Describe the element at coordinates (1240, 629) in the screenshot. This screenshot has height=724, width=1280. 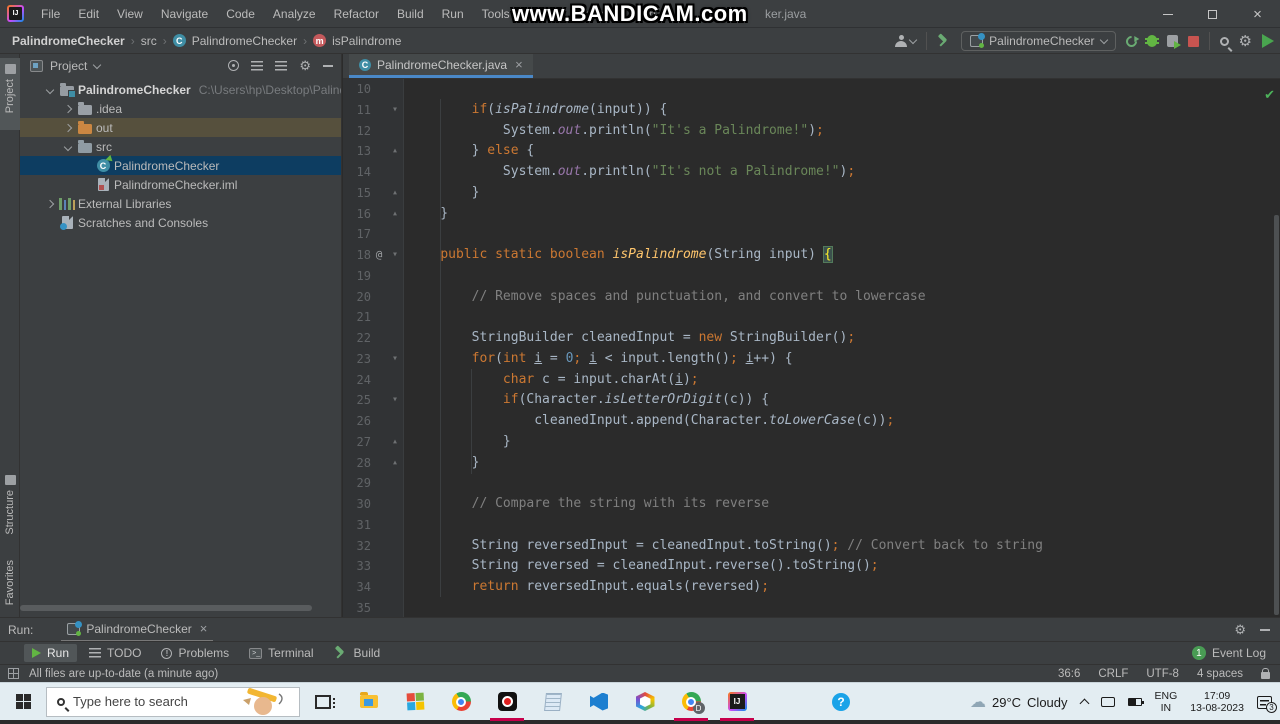
I see `run-settings-gear-icon: ⚙` at that location.